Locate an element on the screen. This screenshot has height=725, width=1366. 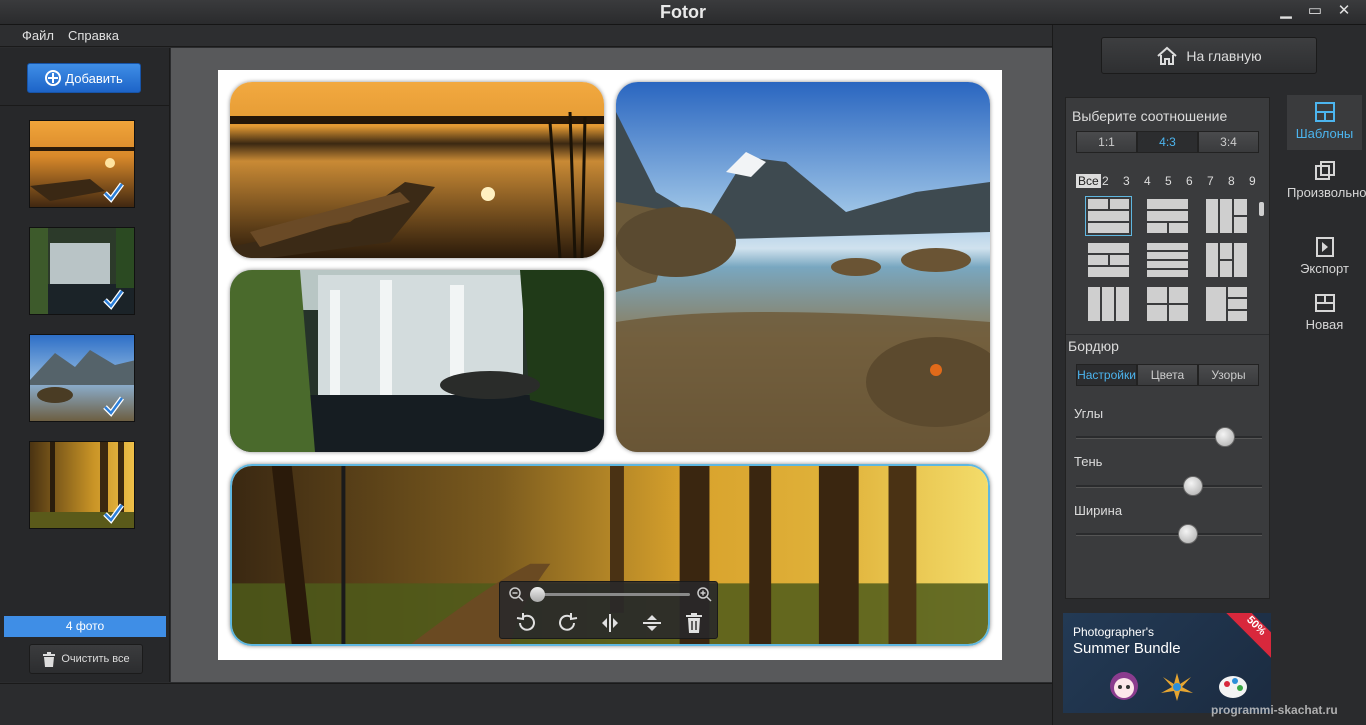
shadow-slider-track is located at coordinates (1169, 486).